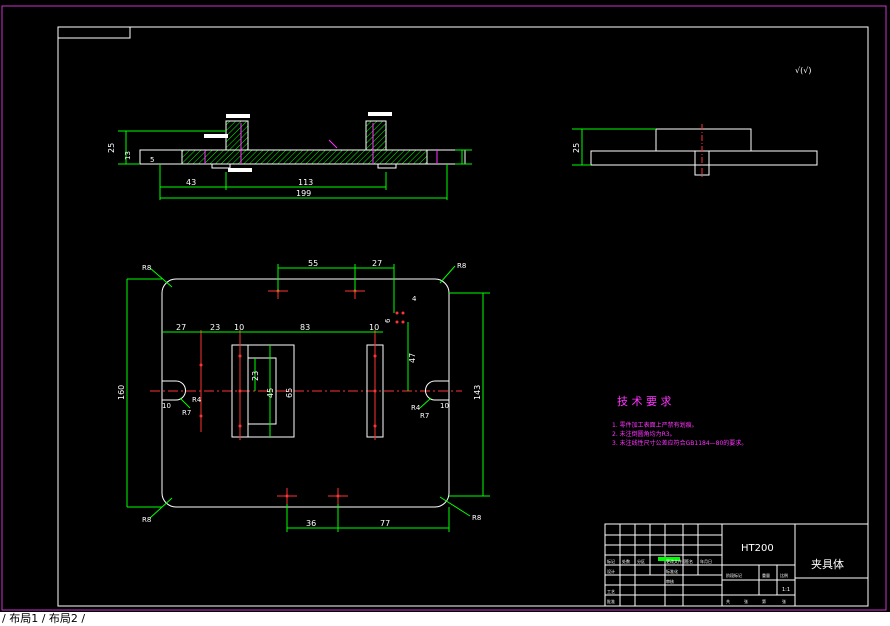 The width and height of the screenshot is (890, 626). Describe the element at coordinates (146, 268) in the screenshot. I see `radius-r8-top-left: R8` at that location.